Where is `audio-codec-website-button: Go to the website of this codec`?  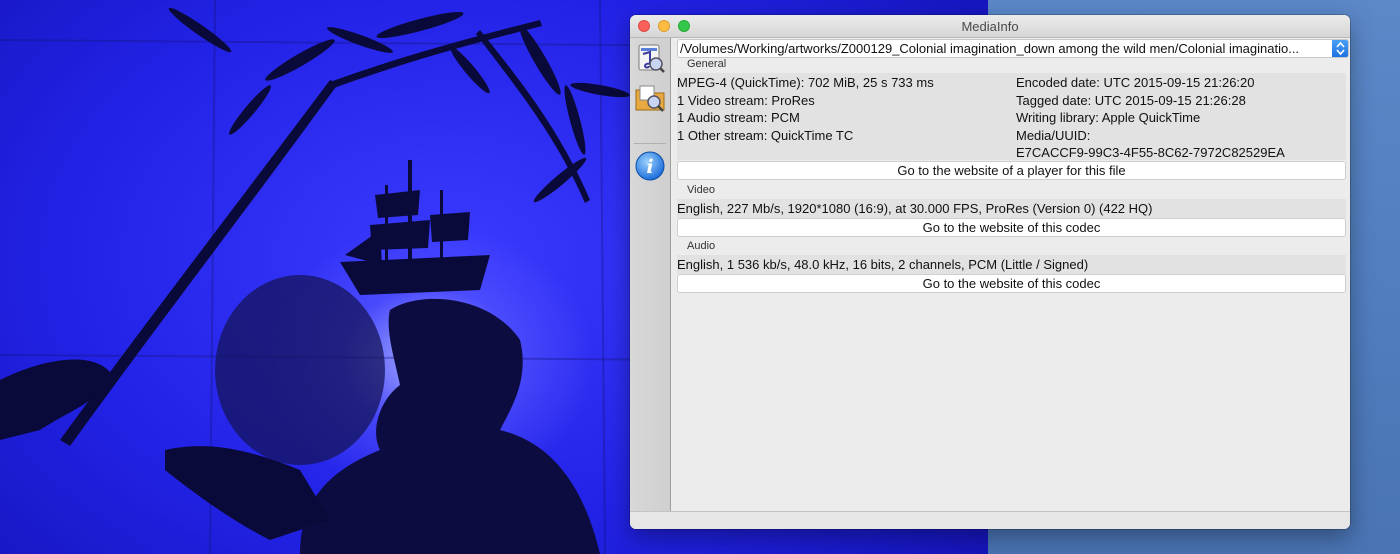
audio-codec-website-button: Go to the website of this codec is located at coordinates (1011, 283).